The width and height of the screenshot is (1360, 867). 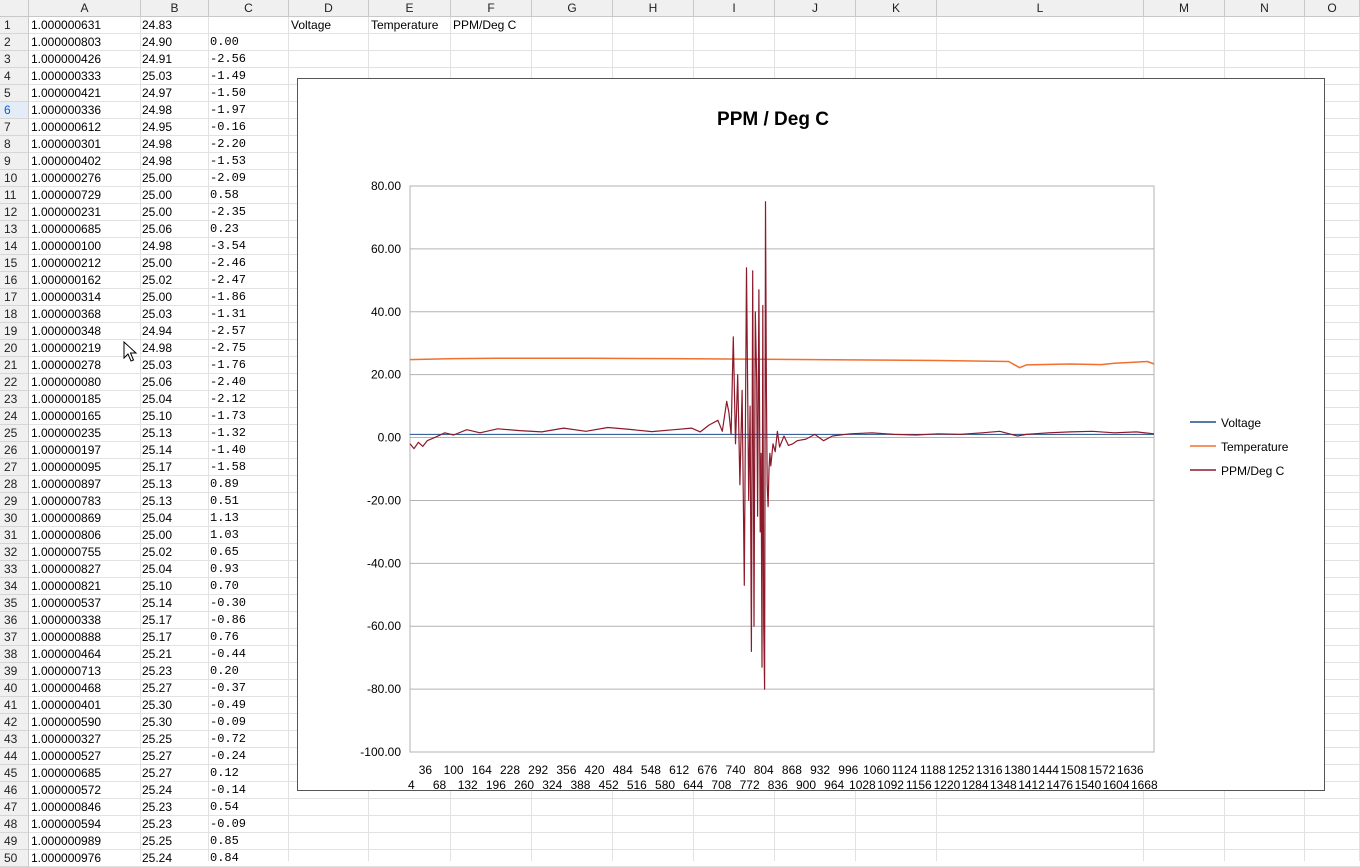 What do you see at coordinates (85, 25) in the screenshot?
I see `cell-a: 1.000000631` at bounding box center [85, 25].